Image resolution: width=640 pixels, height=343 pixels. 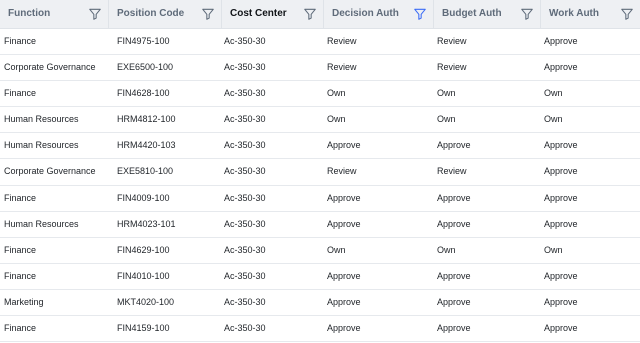 I want to click on cell-position-code: FIN4010-100, so click(x=165, y=276).